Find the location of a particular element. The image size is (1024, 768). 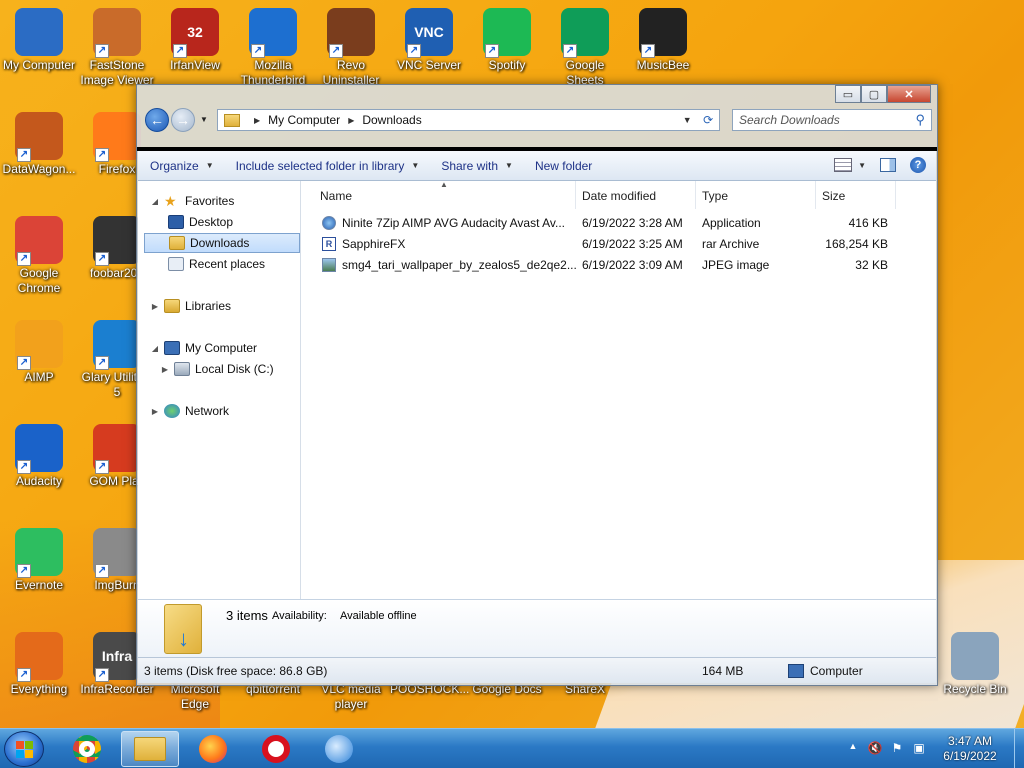

desktop-icon-label: Audacity is located at coordinates (39, 481).